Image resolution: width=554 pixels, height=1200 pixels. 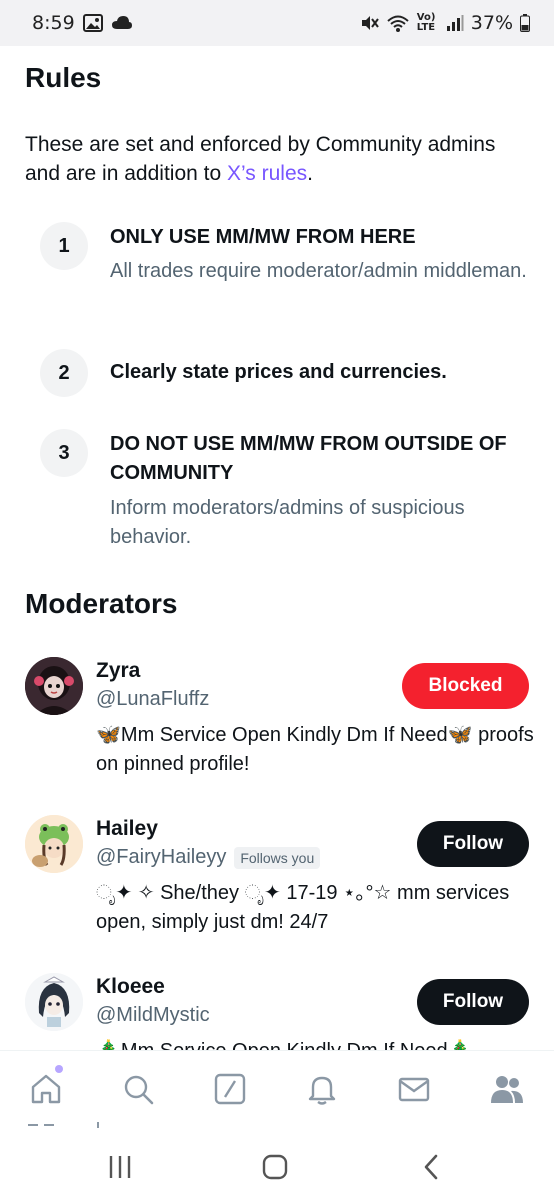 I want to click on moderator-handle: @LunaFluffz, so click(x=152, y=699).